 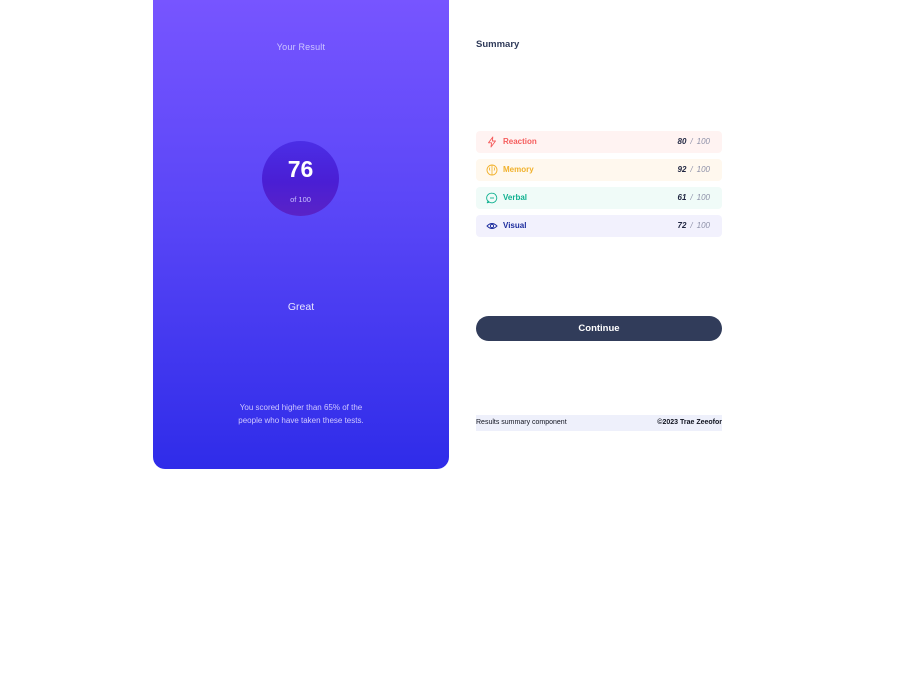 I want to click on rating-label: Great, so click(x=301, y=307).